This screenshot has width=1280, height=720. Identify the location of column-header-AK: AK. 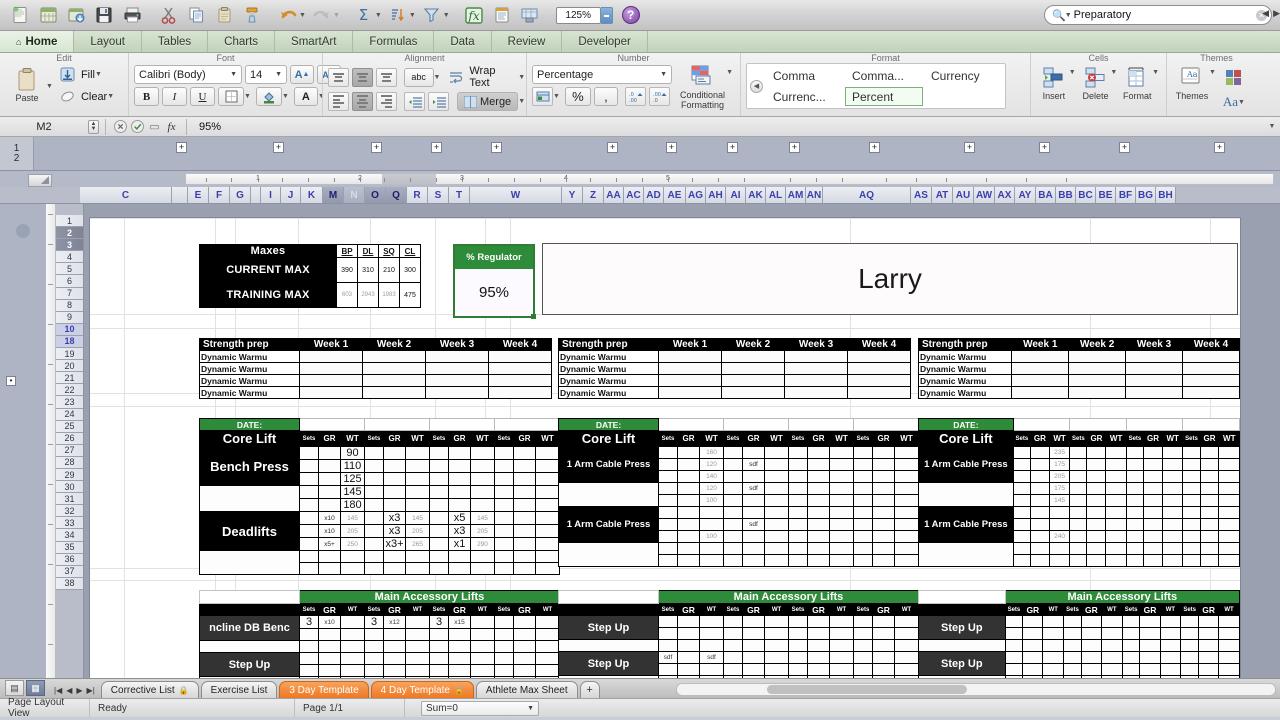
(756, 195).